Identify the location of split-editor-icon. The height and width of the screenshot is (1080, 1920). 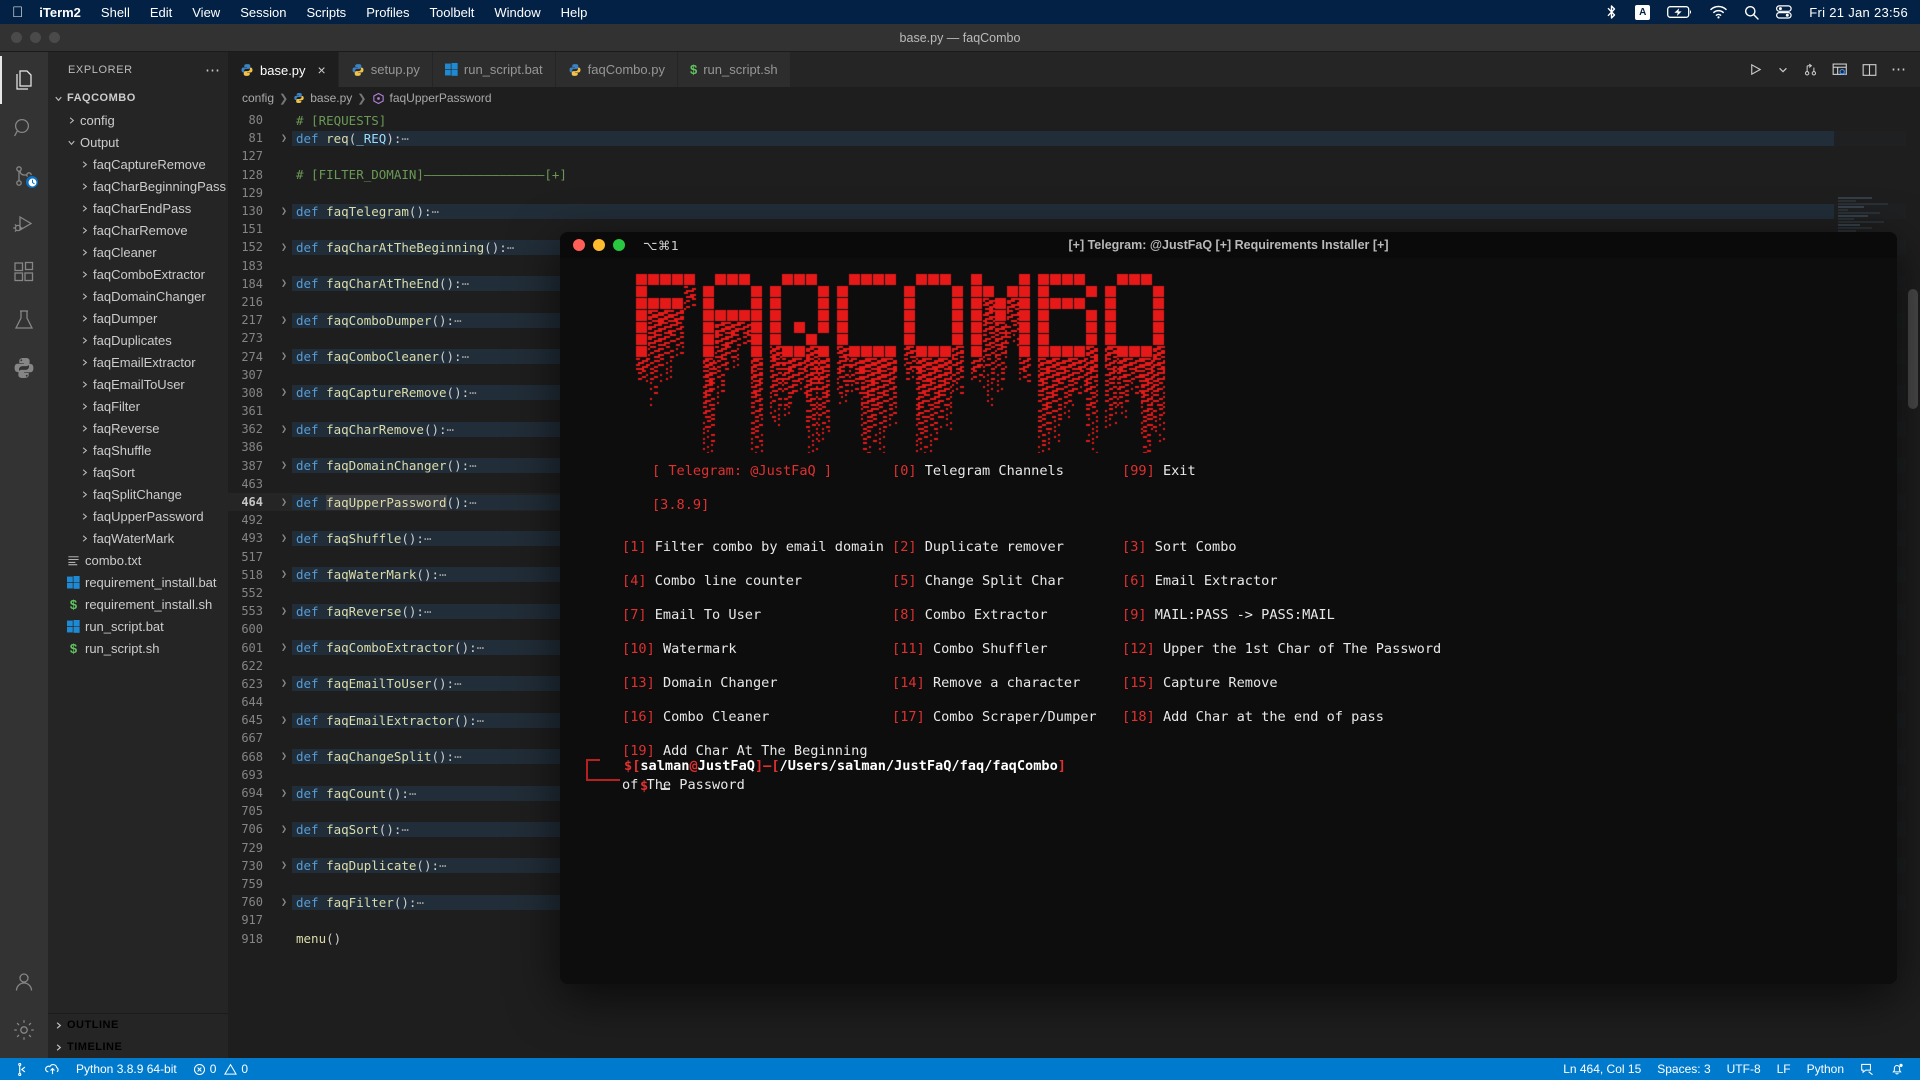
(1869, 70).